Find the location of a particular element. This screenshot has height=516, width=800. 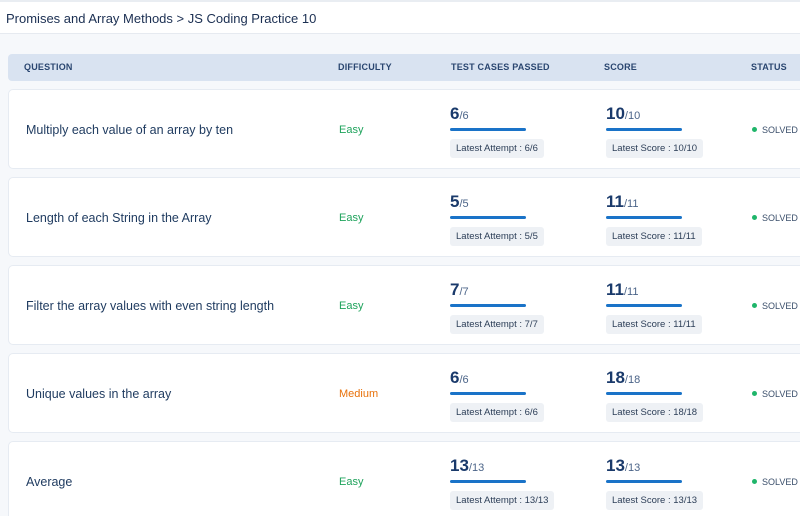

question-title: Multiply each value of an array by ten is located at coordinates (129, 130).